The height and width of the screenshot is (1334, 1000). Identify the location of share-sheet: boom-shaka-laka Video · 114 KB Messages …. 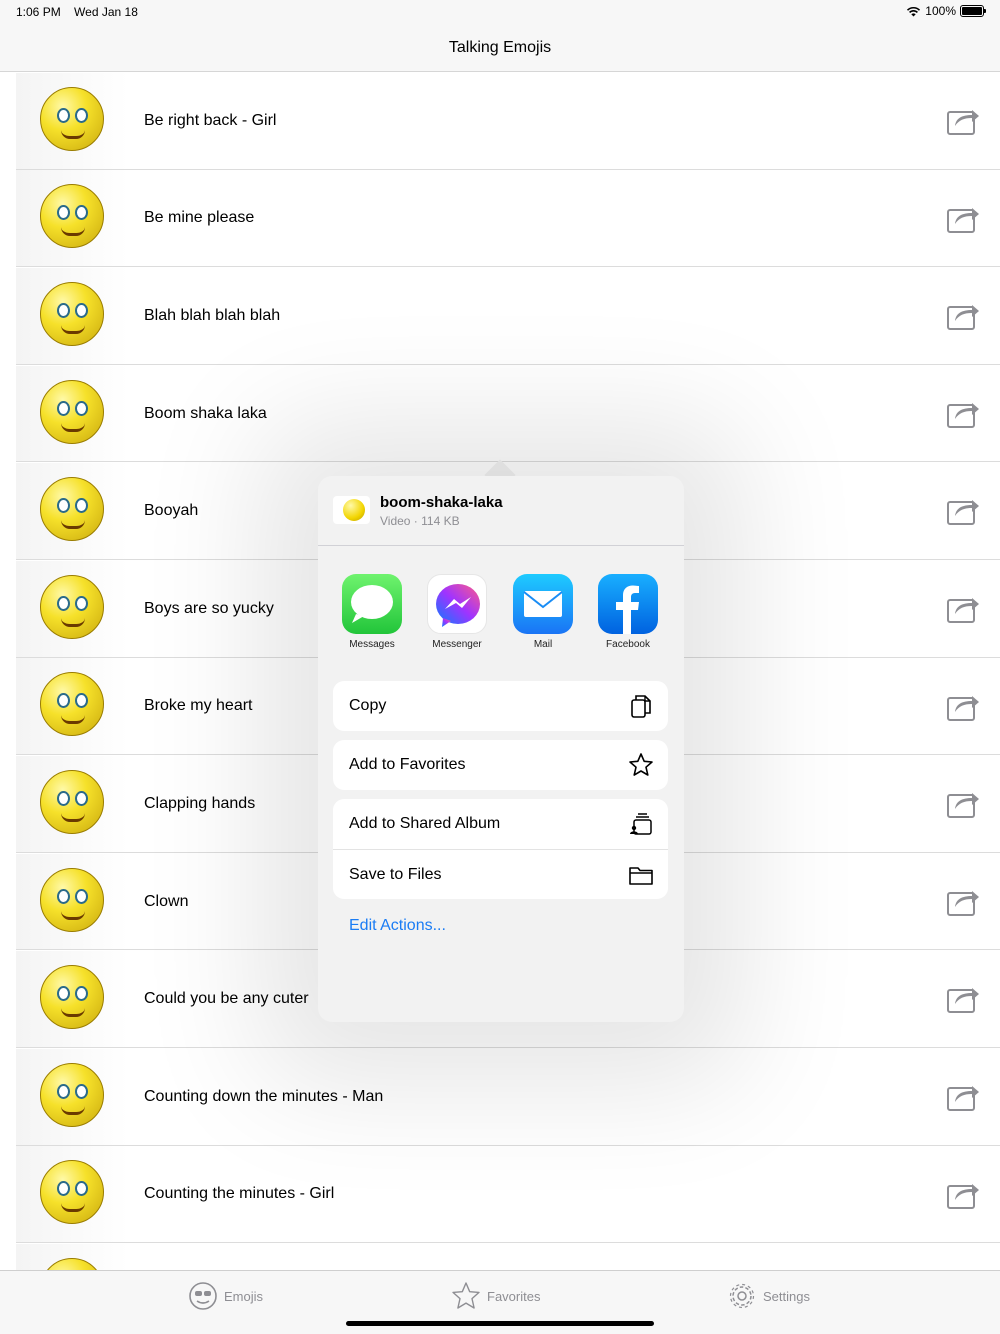
(501, 749).